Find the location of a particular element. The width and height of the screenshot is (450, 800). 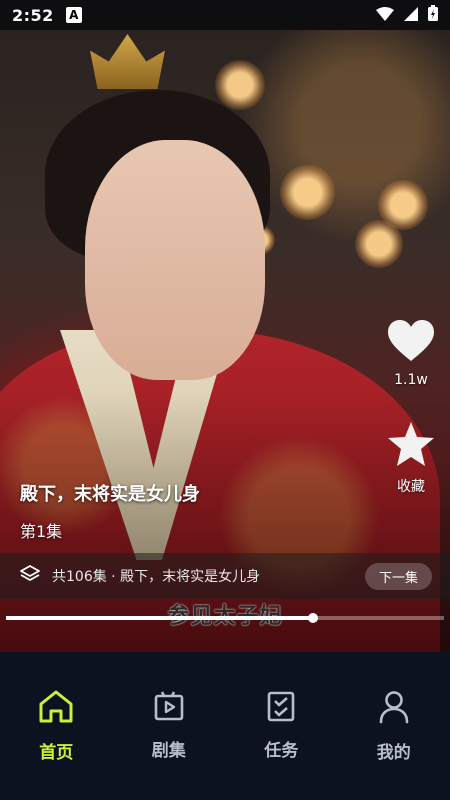

video-figure-face is located at coordinates (175, 260).